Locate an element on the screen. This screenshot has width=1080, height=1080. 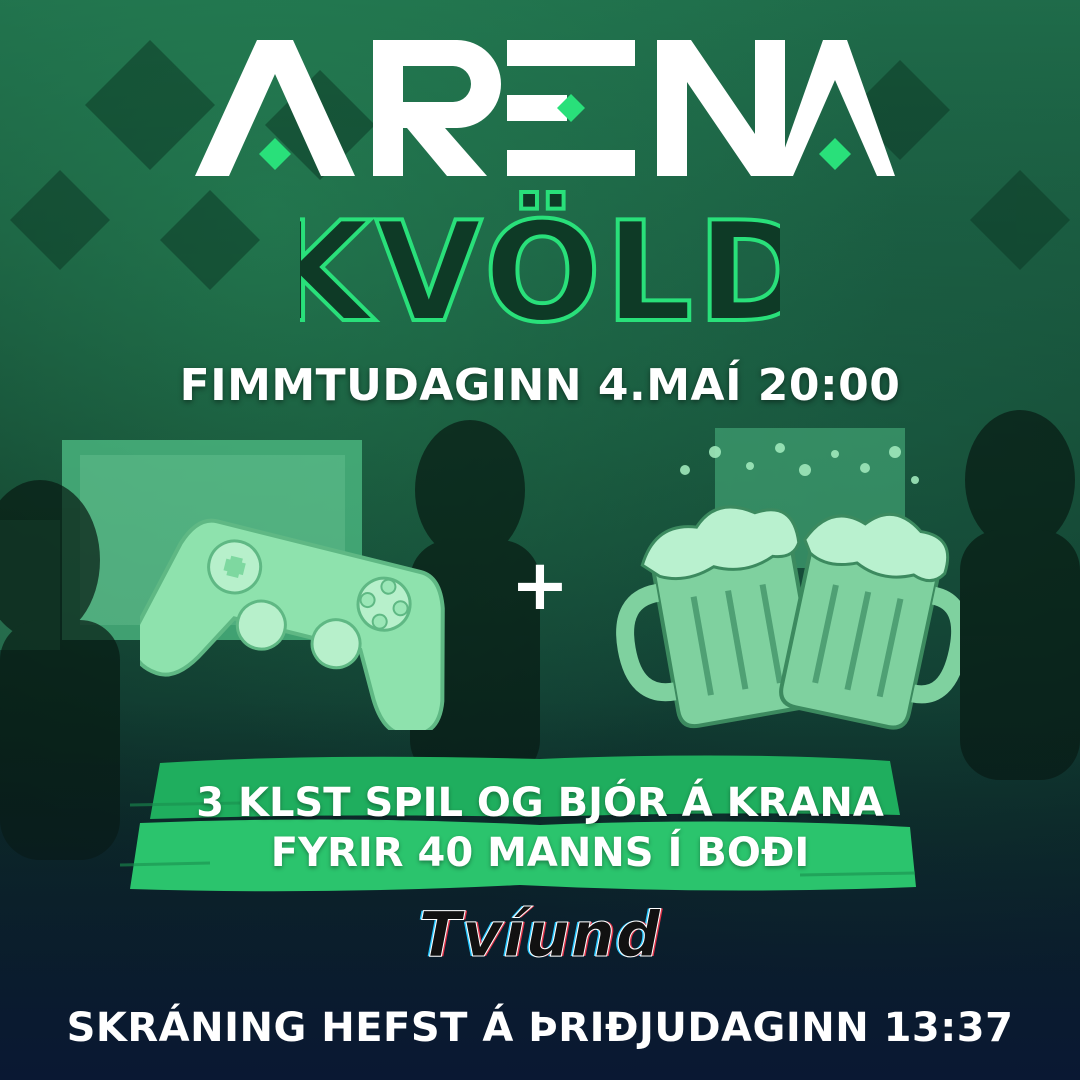
beer-mugs-icon is located at coordinates (788, 586).